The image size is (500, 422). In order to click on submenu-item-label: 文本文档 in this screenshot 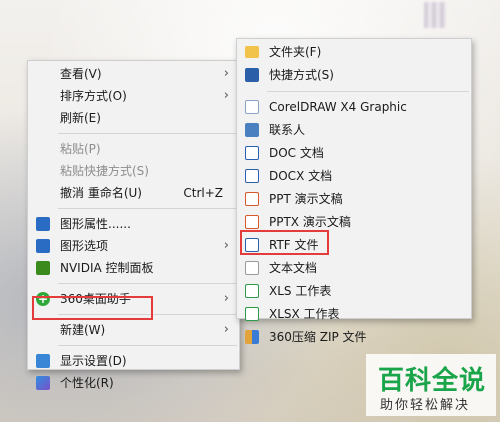, I will do `click(293, 268)`.